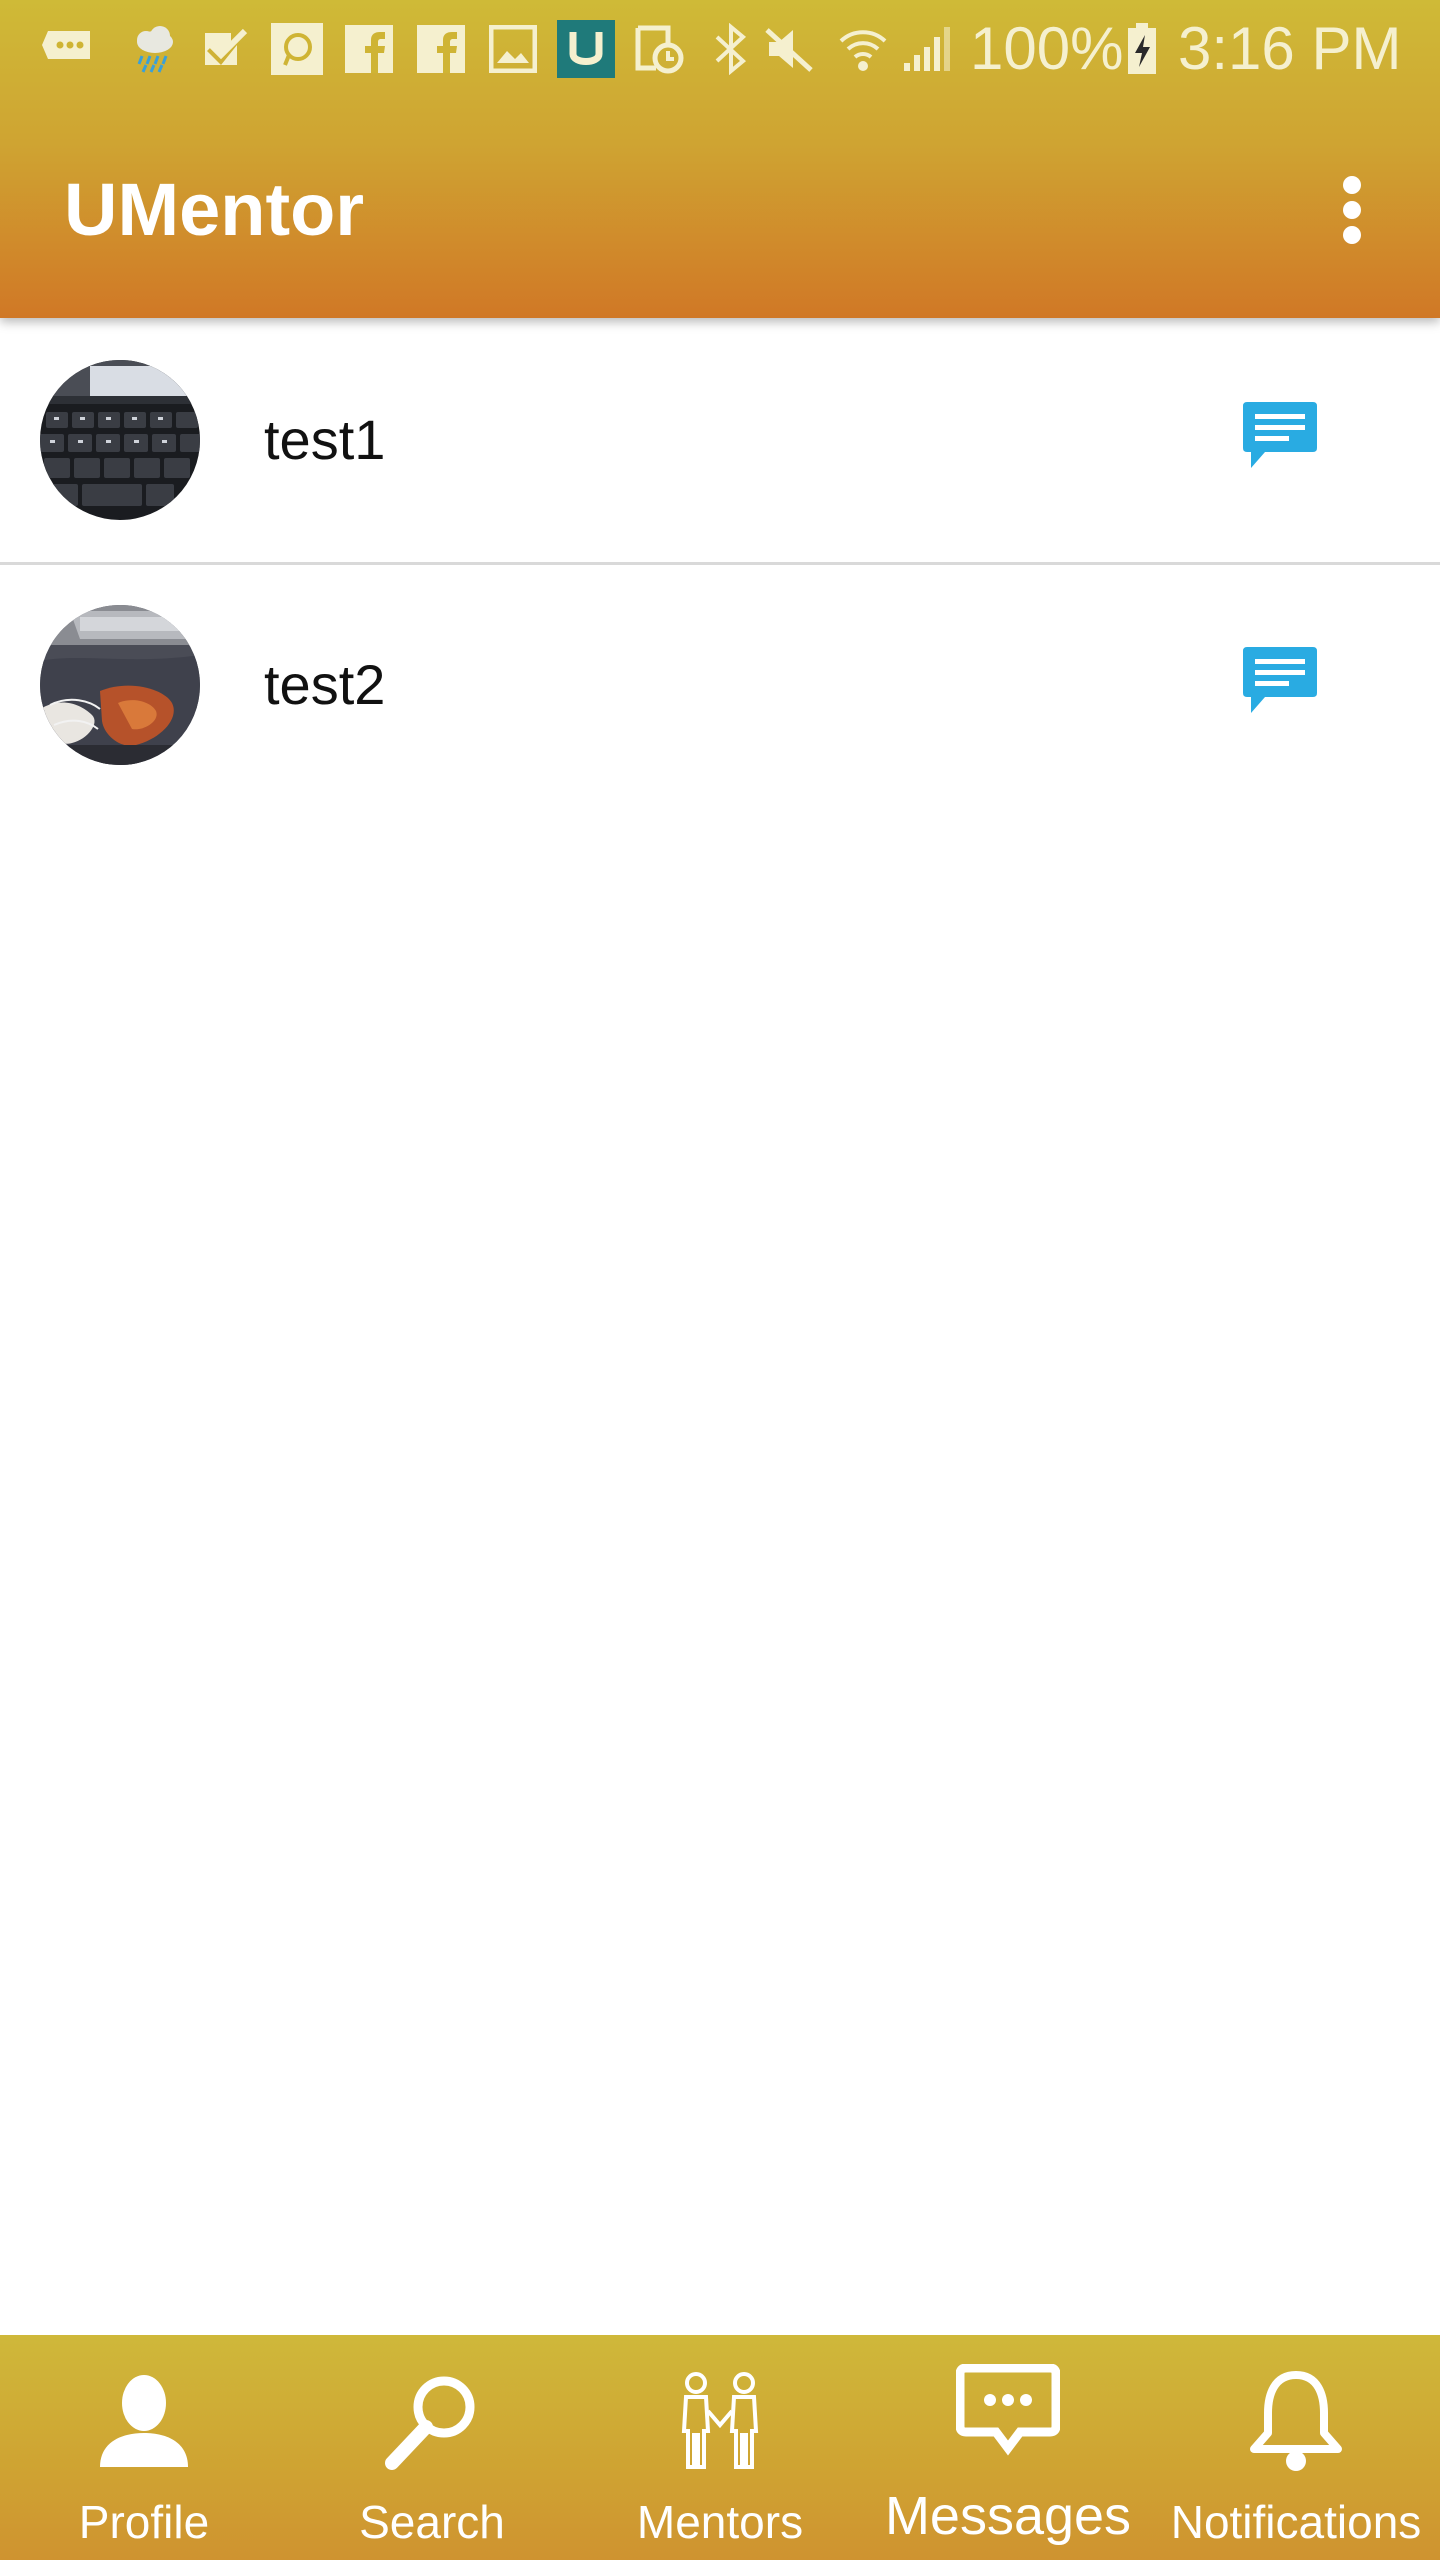 This screenshot has width=1440, height=2560. I want to click on person-icon, so click(144, 2421).